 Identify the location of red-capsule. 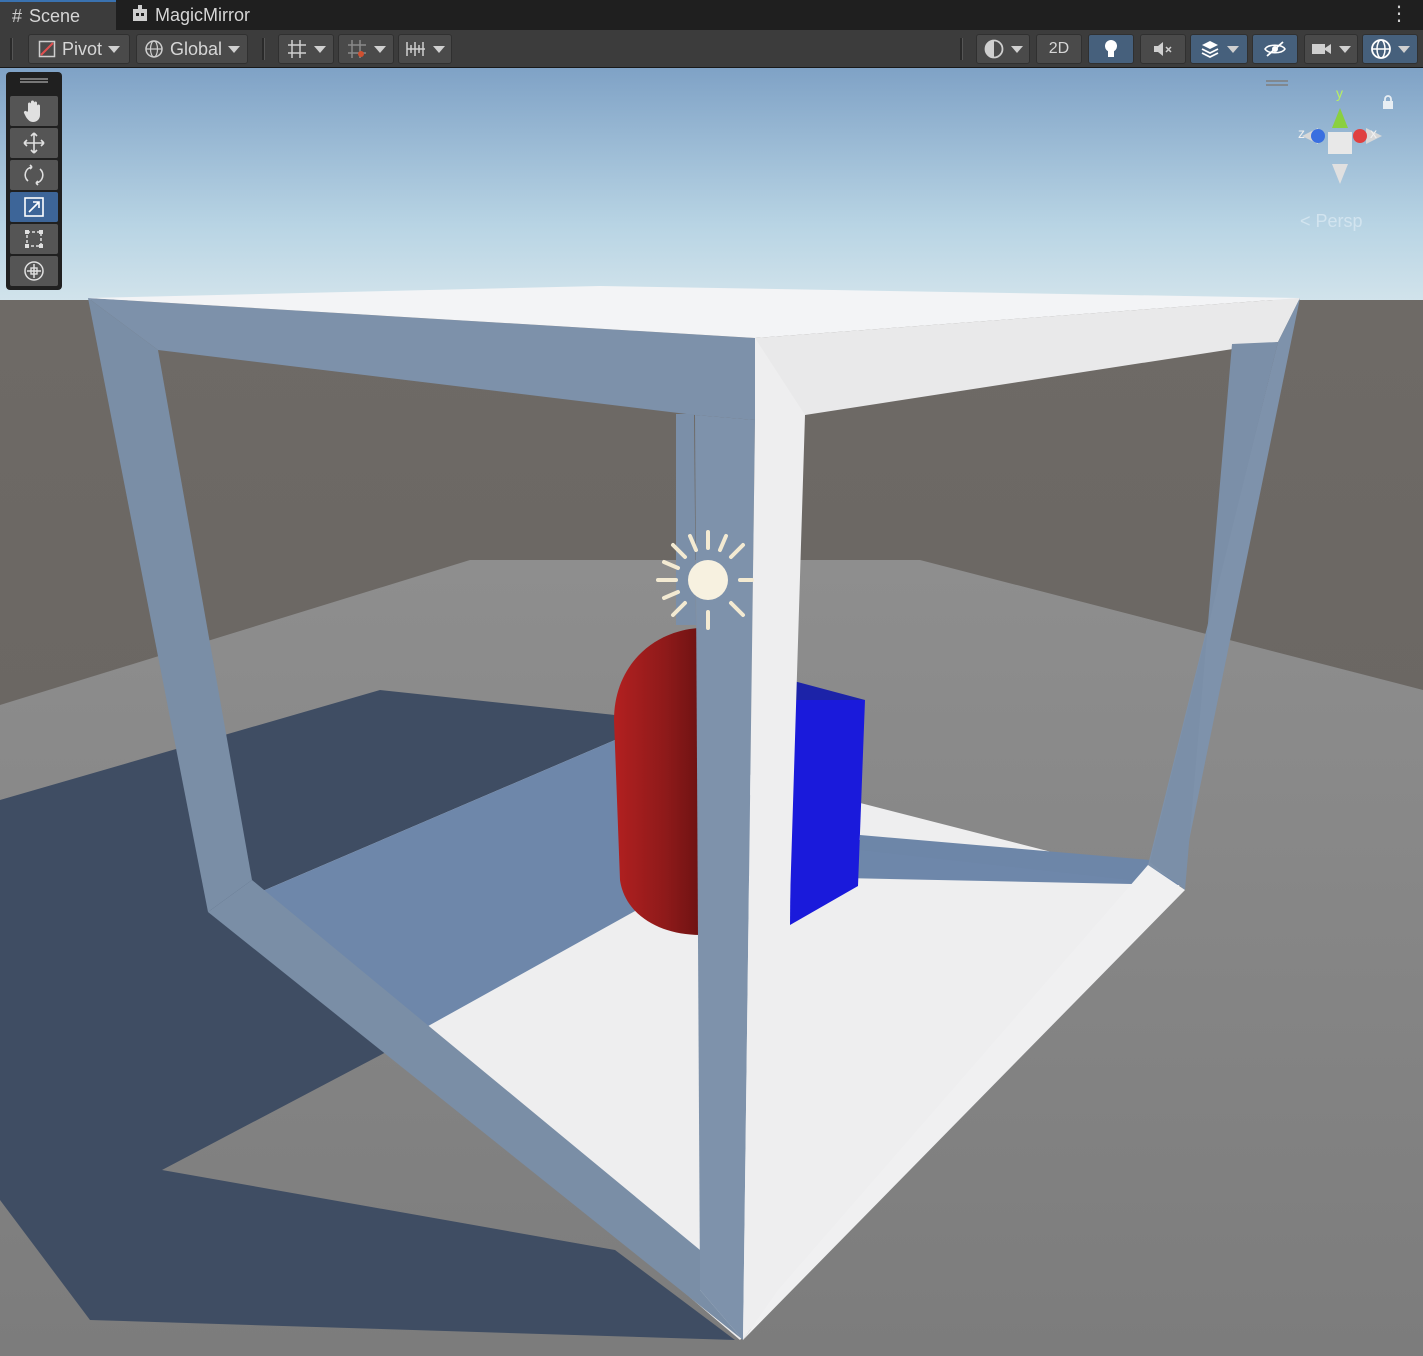
(657, 781).